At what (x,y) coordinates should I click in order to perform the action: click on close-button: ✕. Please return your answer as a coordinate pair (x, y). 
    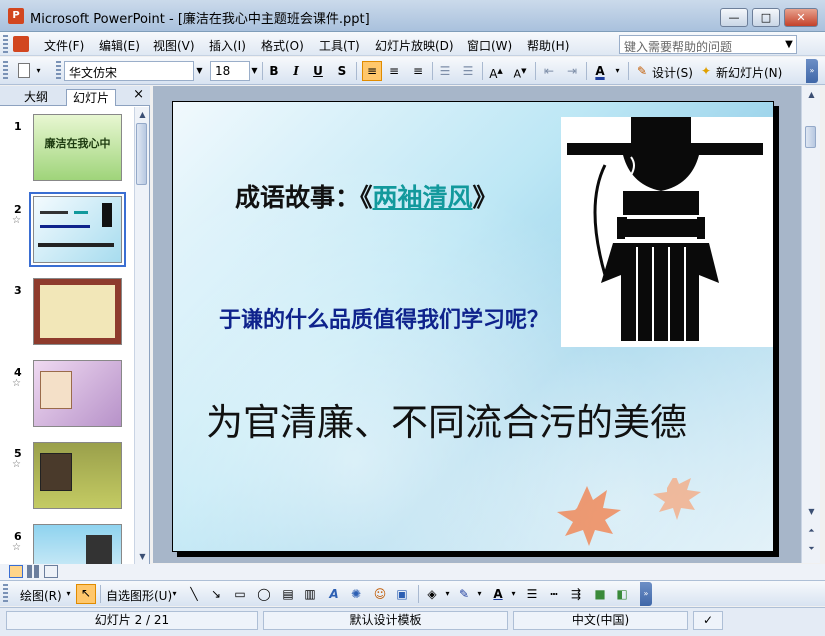
    Looking at the image, I should click on (801, 17).